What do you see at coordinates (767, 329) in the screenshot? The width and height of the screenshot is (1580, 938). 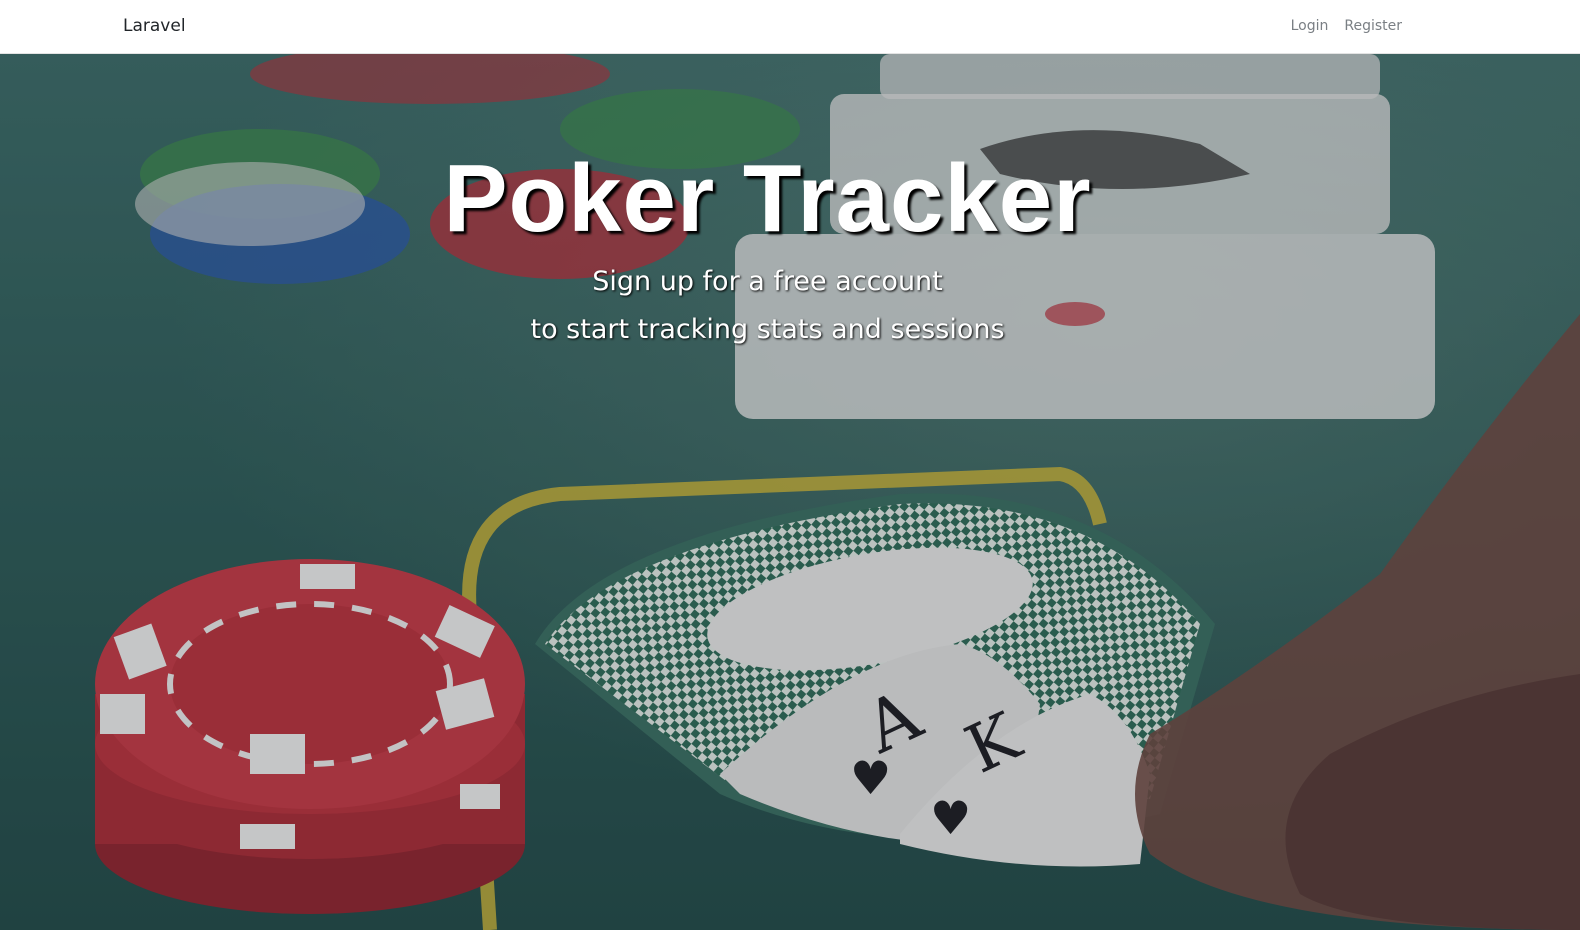 I see `hero-subtitle-line-2: to start tracking stats and sessions` at bounding box center [767, 329].